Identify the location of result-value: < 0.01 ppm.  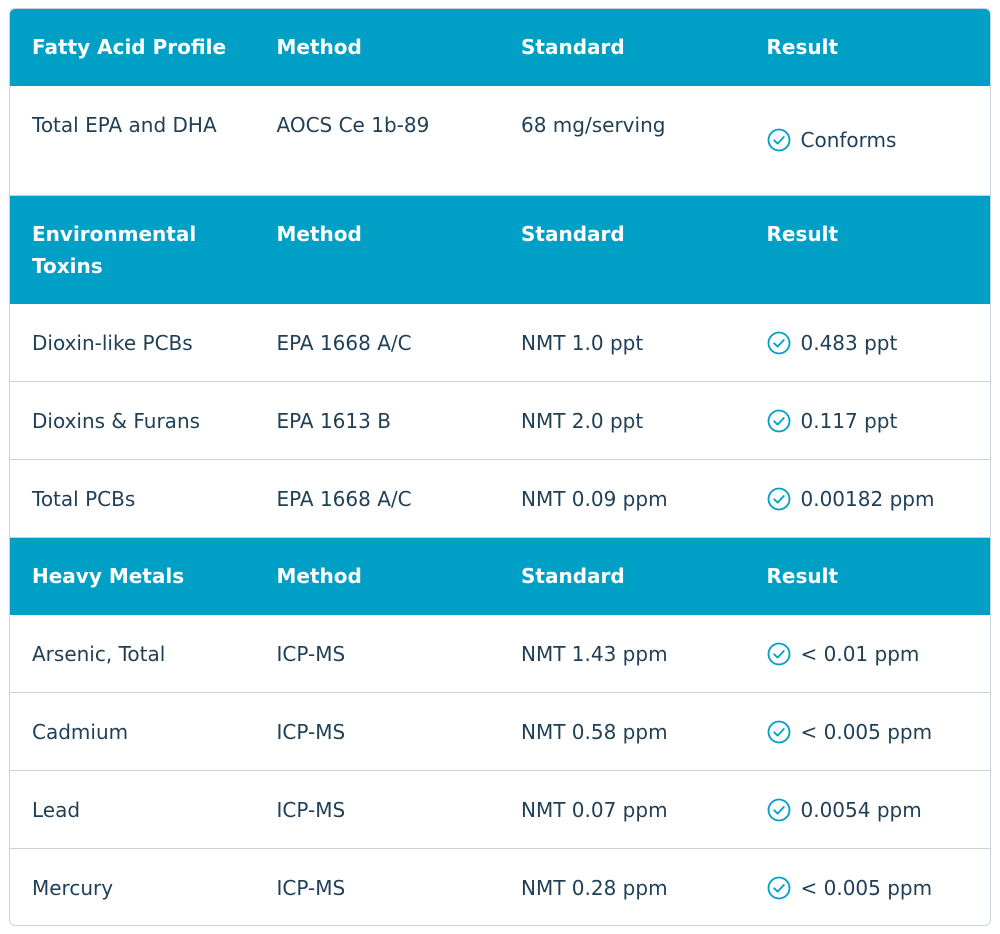
(860, 653).